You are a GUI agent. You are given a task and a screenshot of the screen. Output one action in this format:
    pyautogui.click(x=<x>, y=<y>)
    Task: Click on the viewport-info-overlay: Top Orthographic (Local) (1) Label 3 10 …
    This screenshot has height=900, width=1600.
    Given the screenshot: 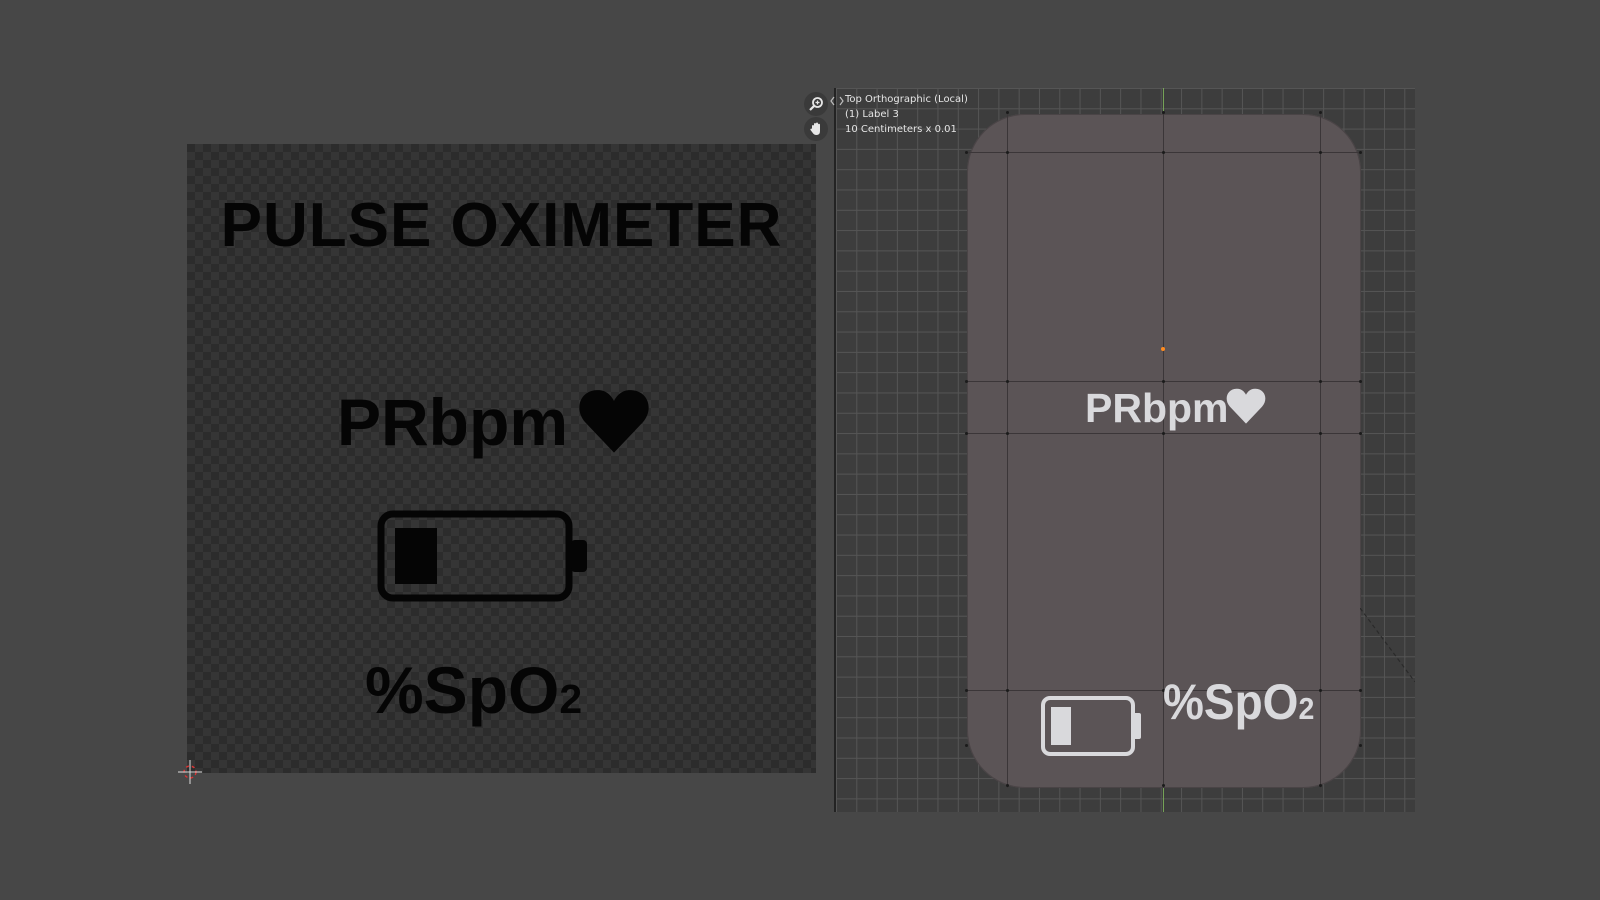 What is the action you would take?
    pyautogui.click(x=906, y=114)
    